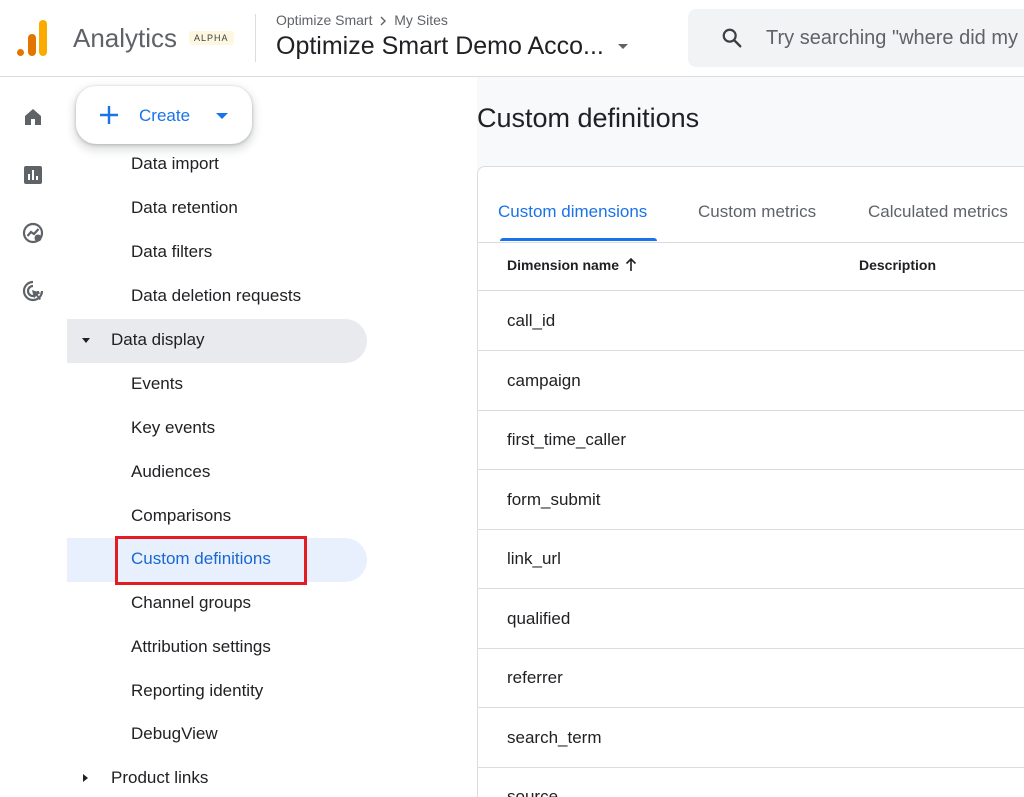 This screenshot has width=1024, height=797. I want to click on dimension-name-cell: link_url, so click(534, 558).